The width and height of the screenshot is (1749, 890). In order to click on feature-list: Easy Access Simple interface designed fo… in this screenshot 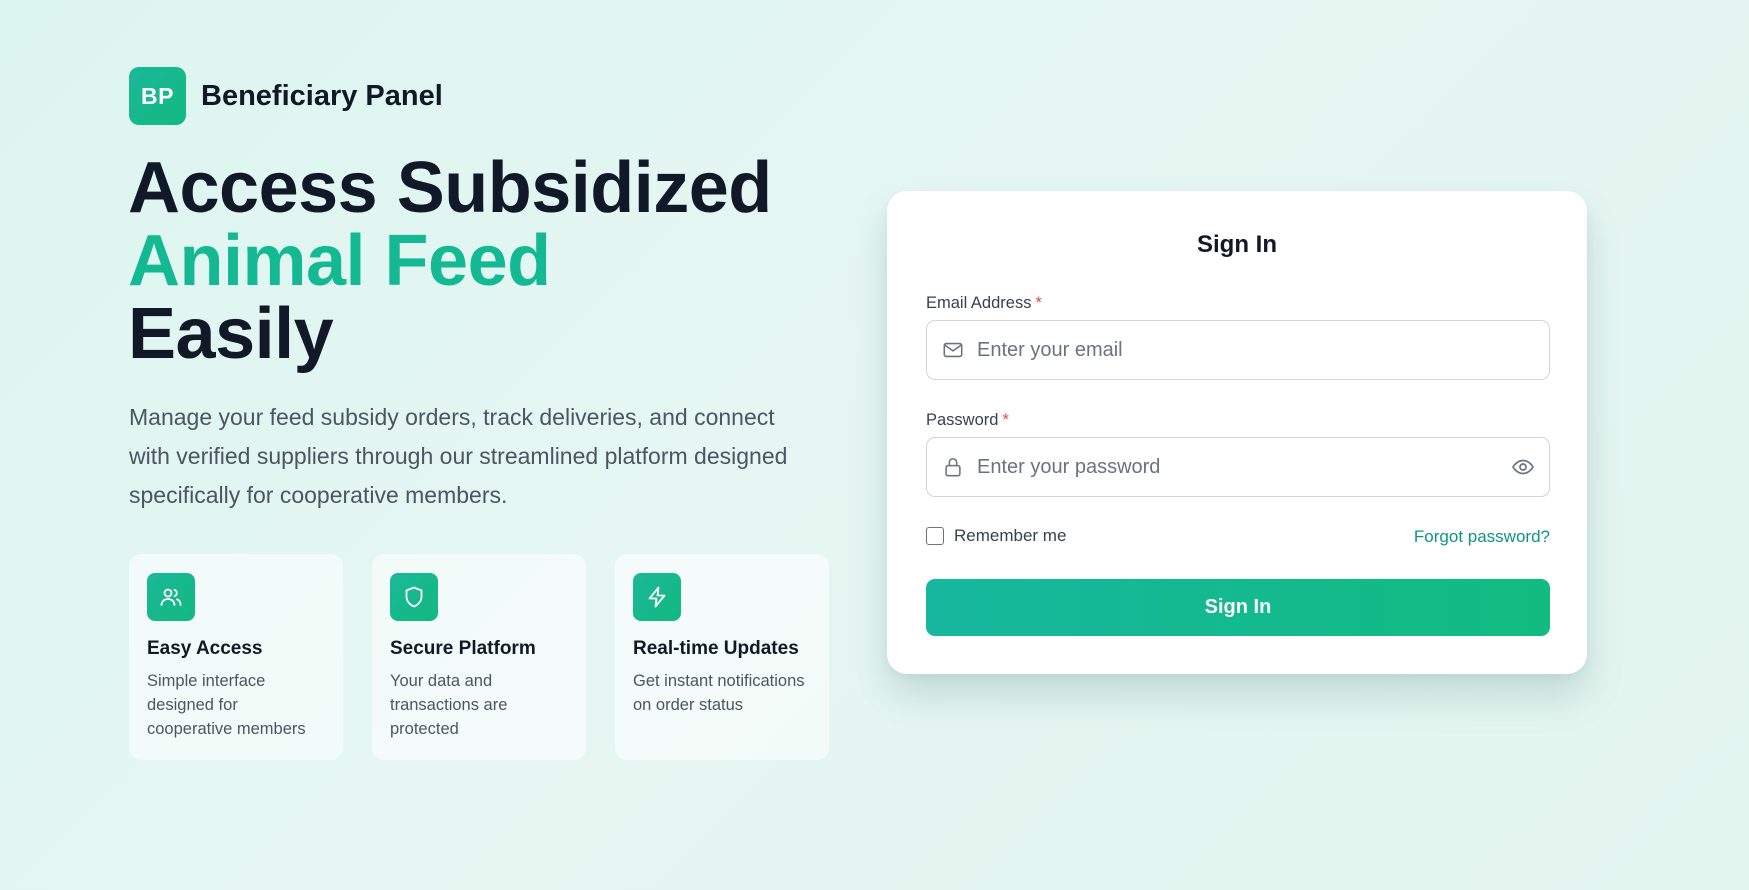, I will do `click(479, 657)`.